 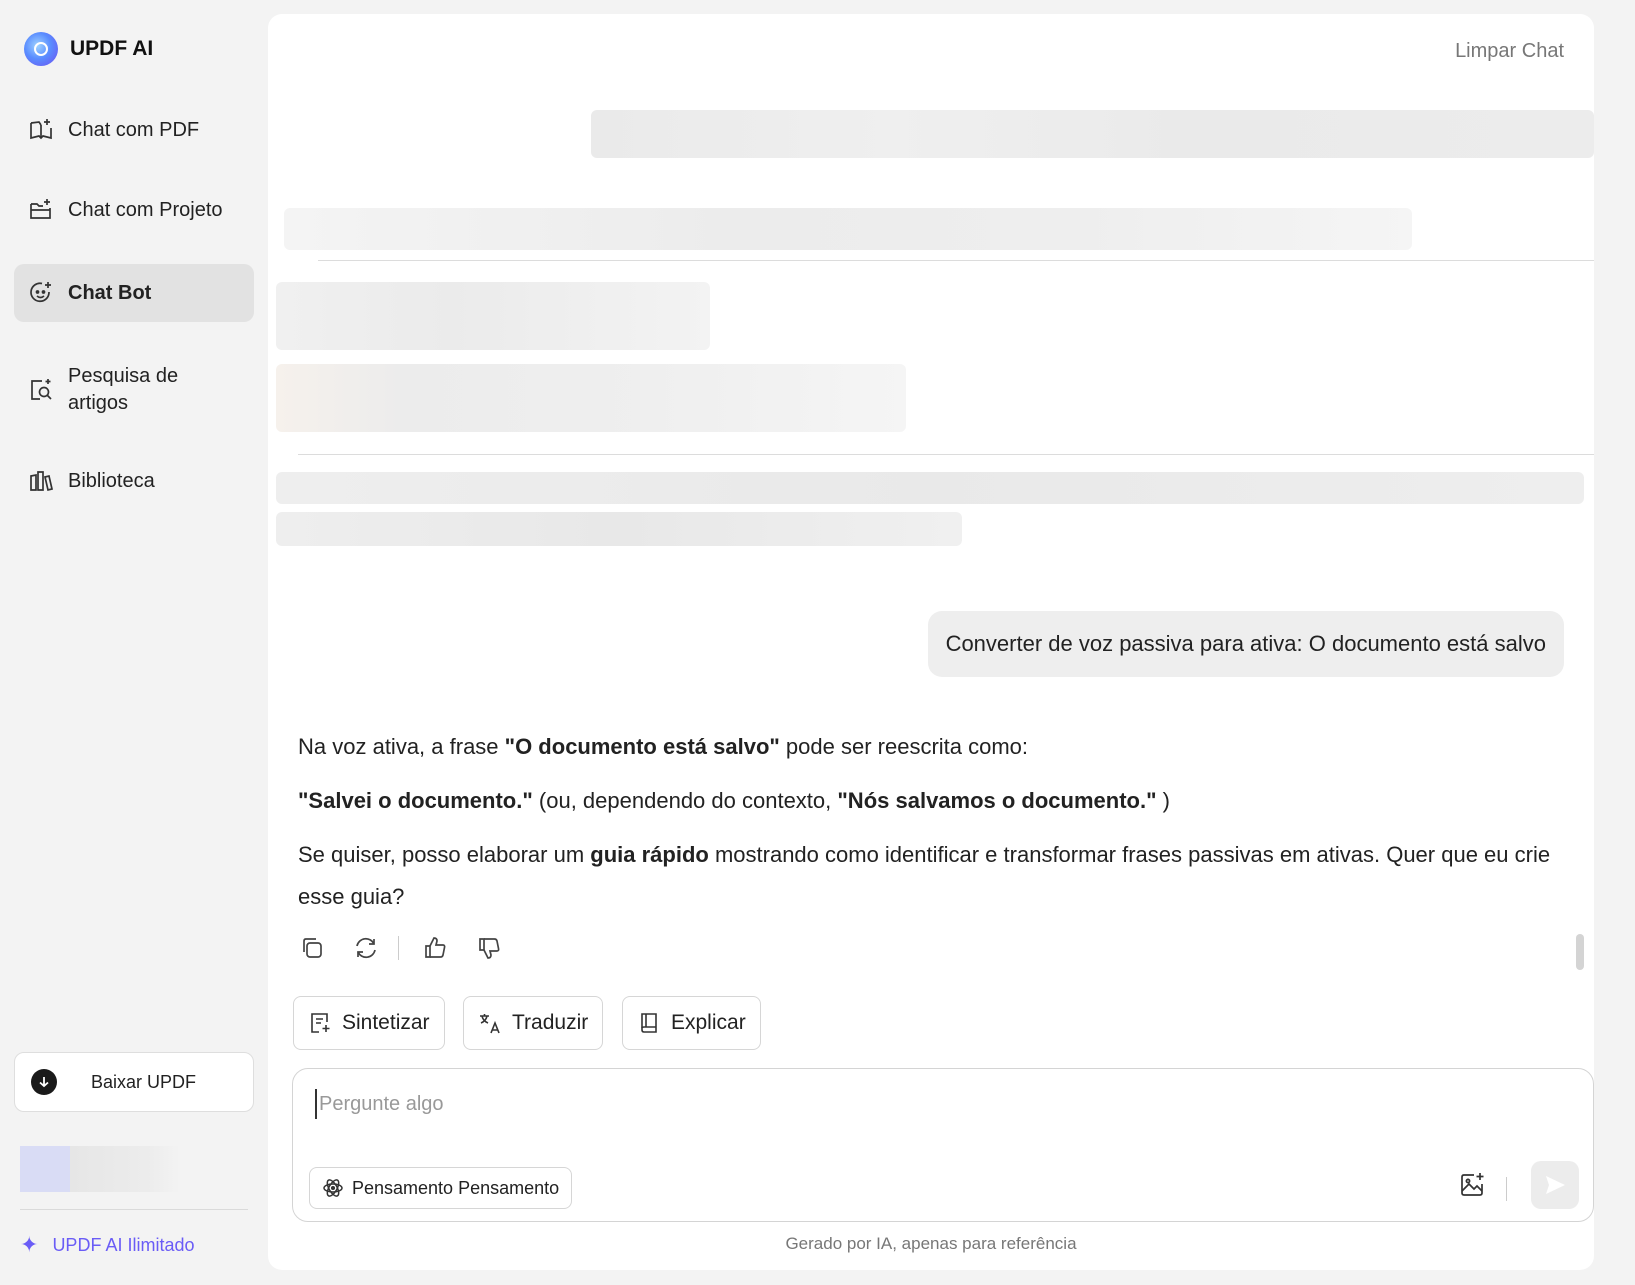 I want to click on chat-composer: Pensamento Pensamento, so click(x=943, y=1145).